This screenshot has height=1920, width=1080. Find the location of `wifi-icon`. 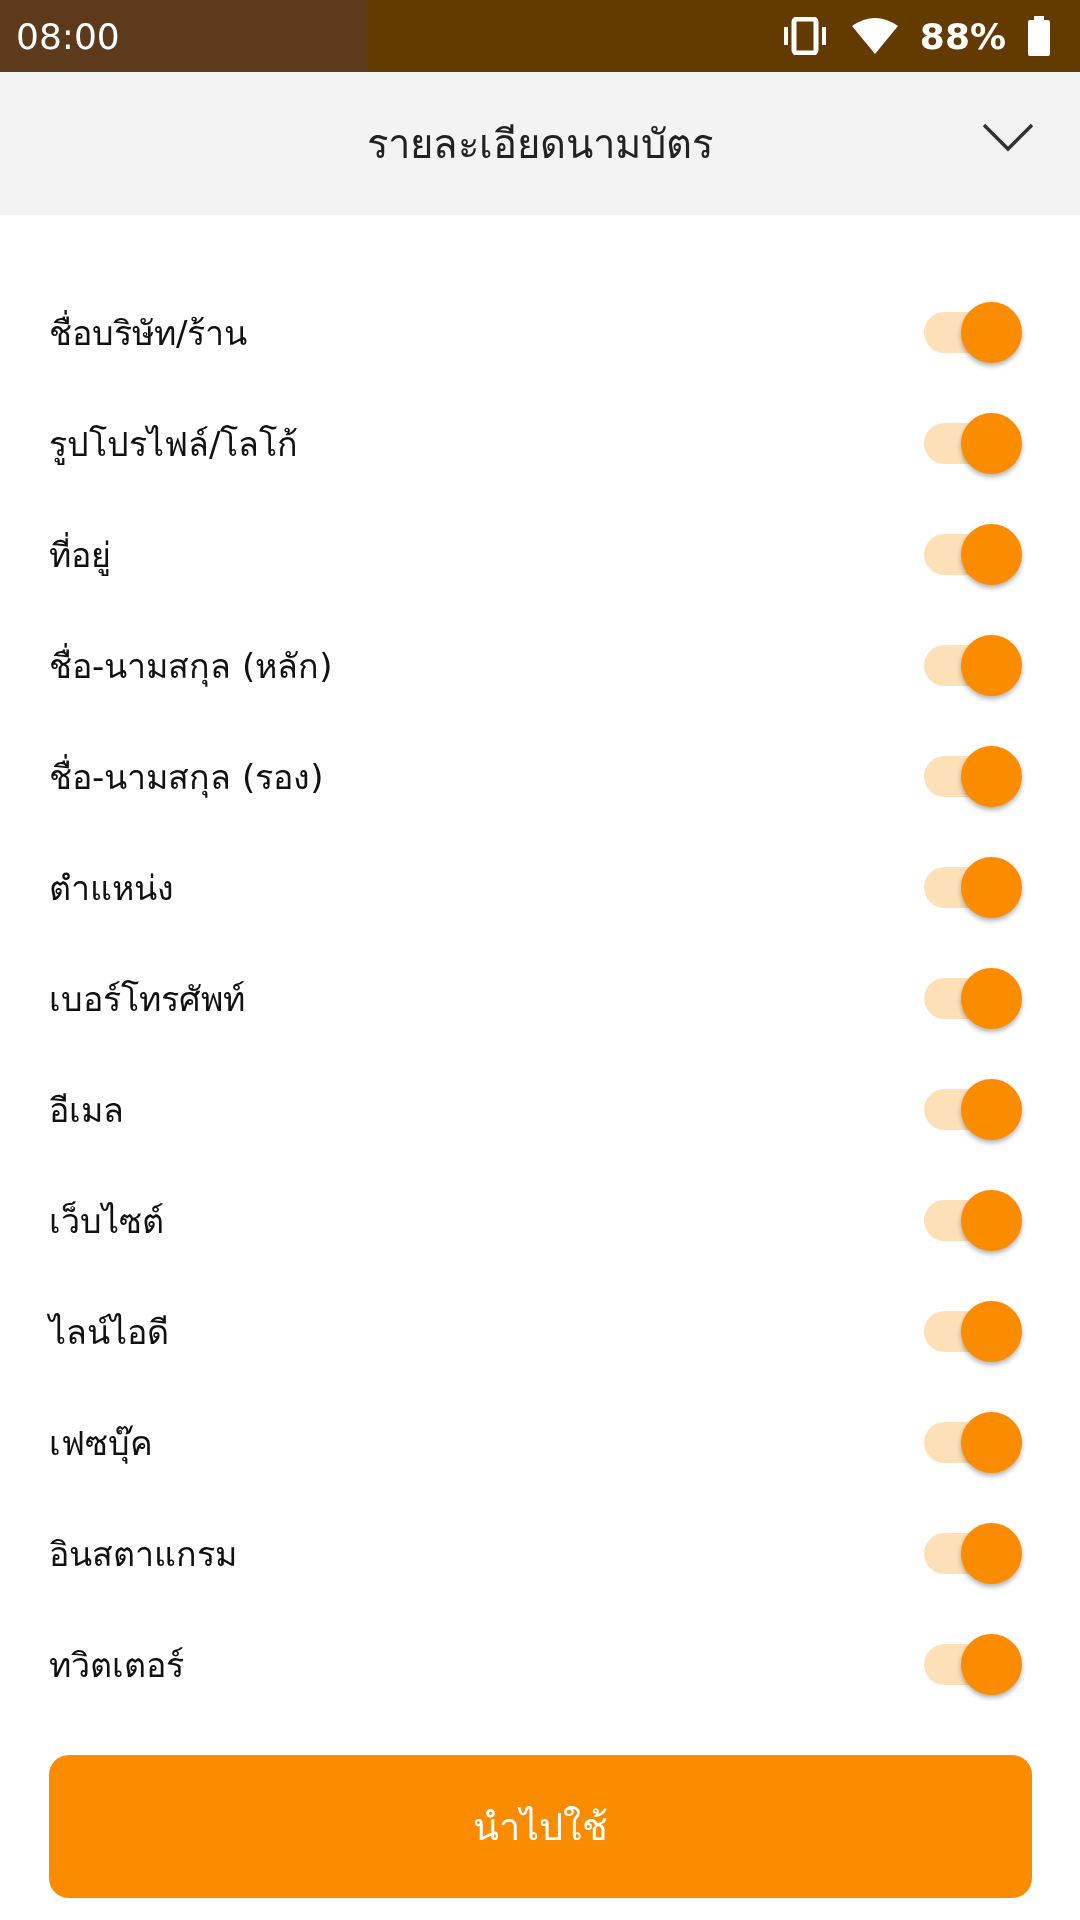

wifi-icon is located at coordinates (874, 36).